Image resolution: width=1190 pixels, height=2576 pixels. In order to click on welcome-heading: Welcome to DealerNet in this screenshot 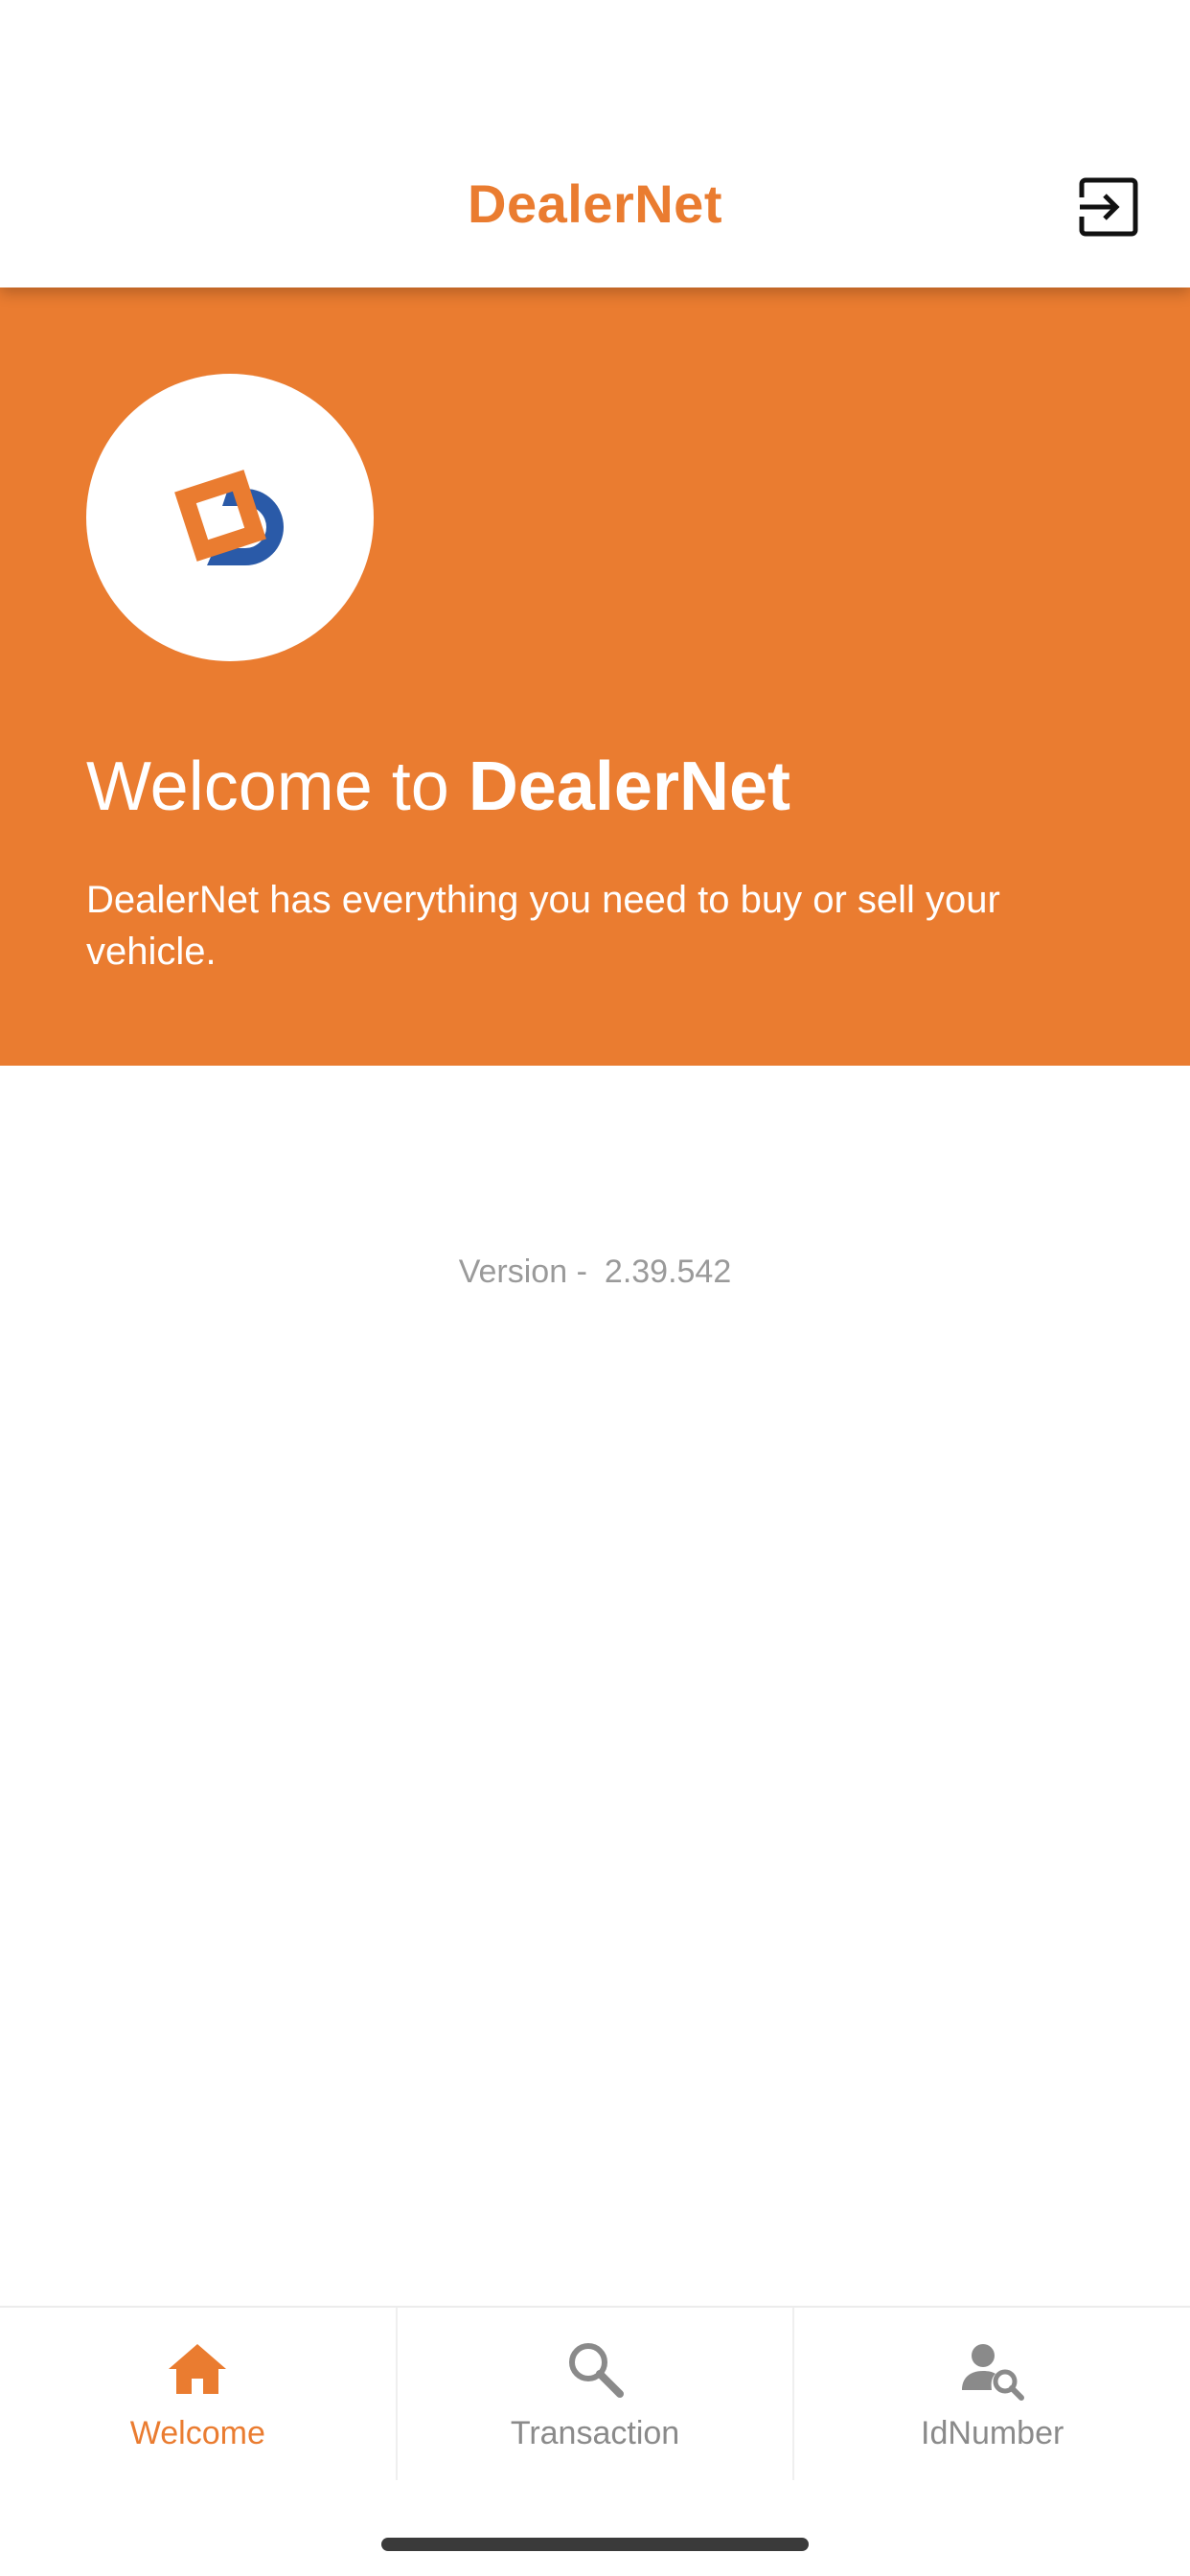, I will do `click(438, 787)`.